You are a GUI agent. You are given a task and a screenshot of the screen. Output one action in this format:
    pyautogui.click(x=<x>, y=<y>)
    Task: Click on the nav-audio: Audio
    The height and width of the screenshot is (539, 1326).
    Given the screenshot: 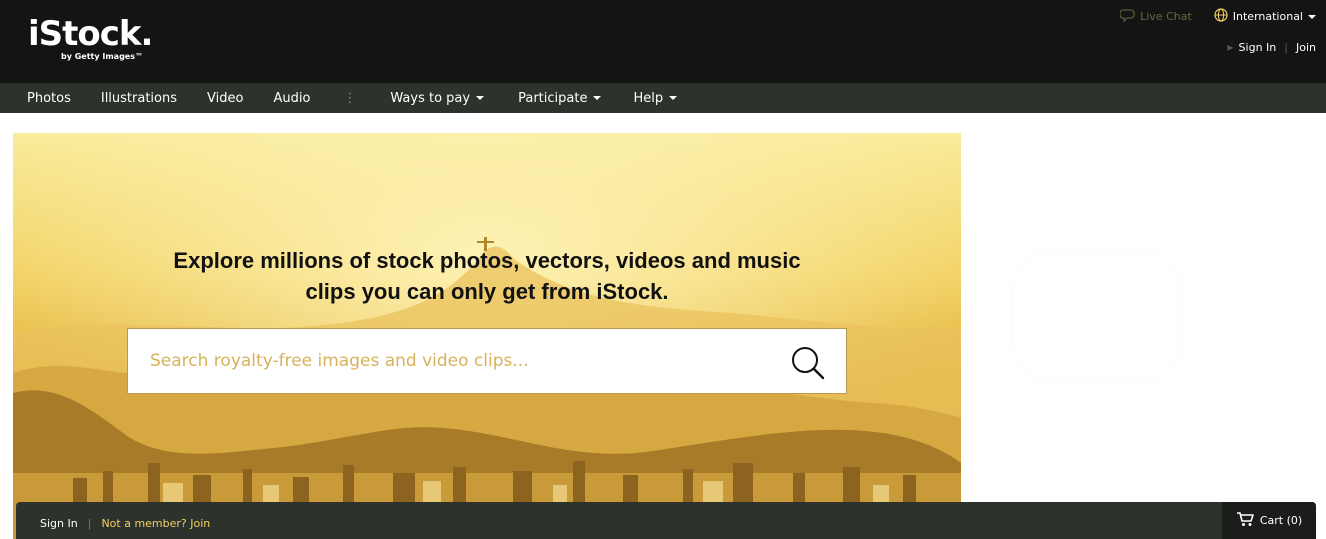 What is the action you would take?
    pyautogui.click(x=291, y=98)
    